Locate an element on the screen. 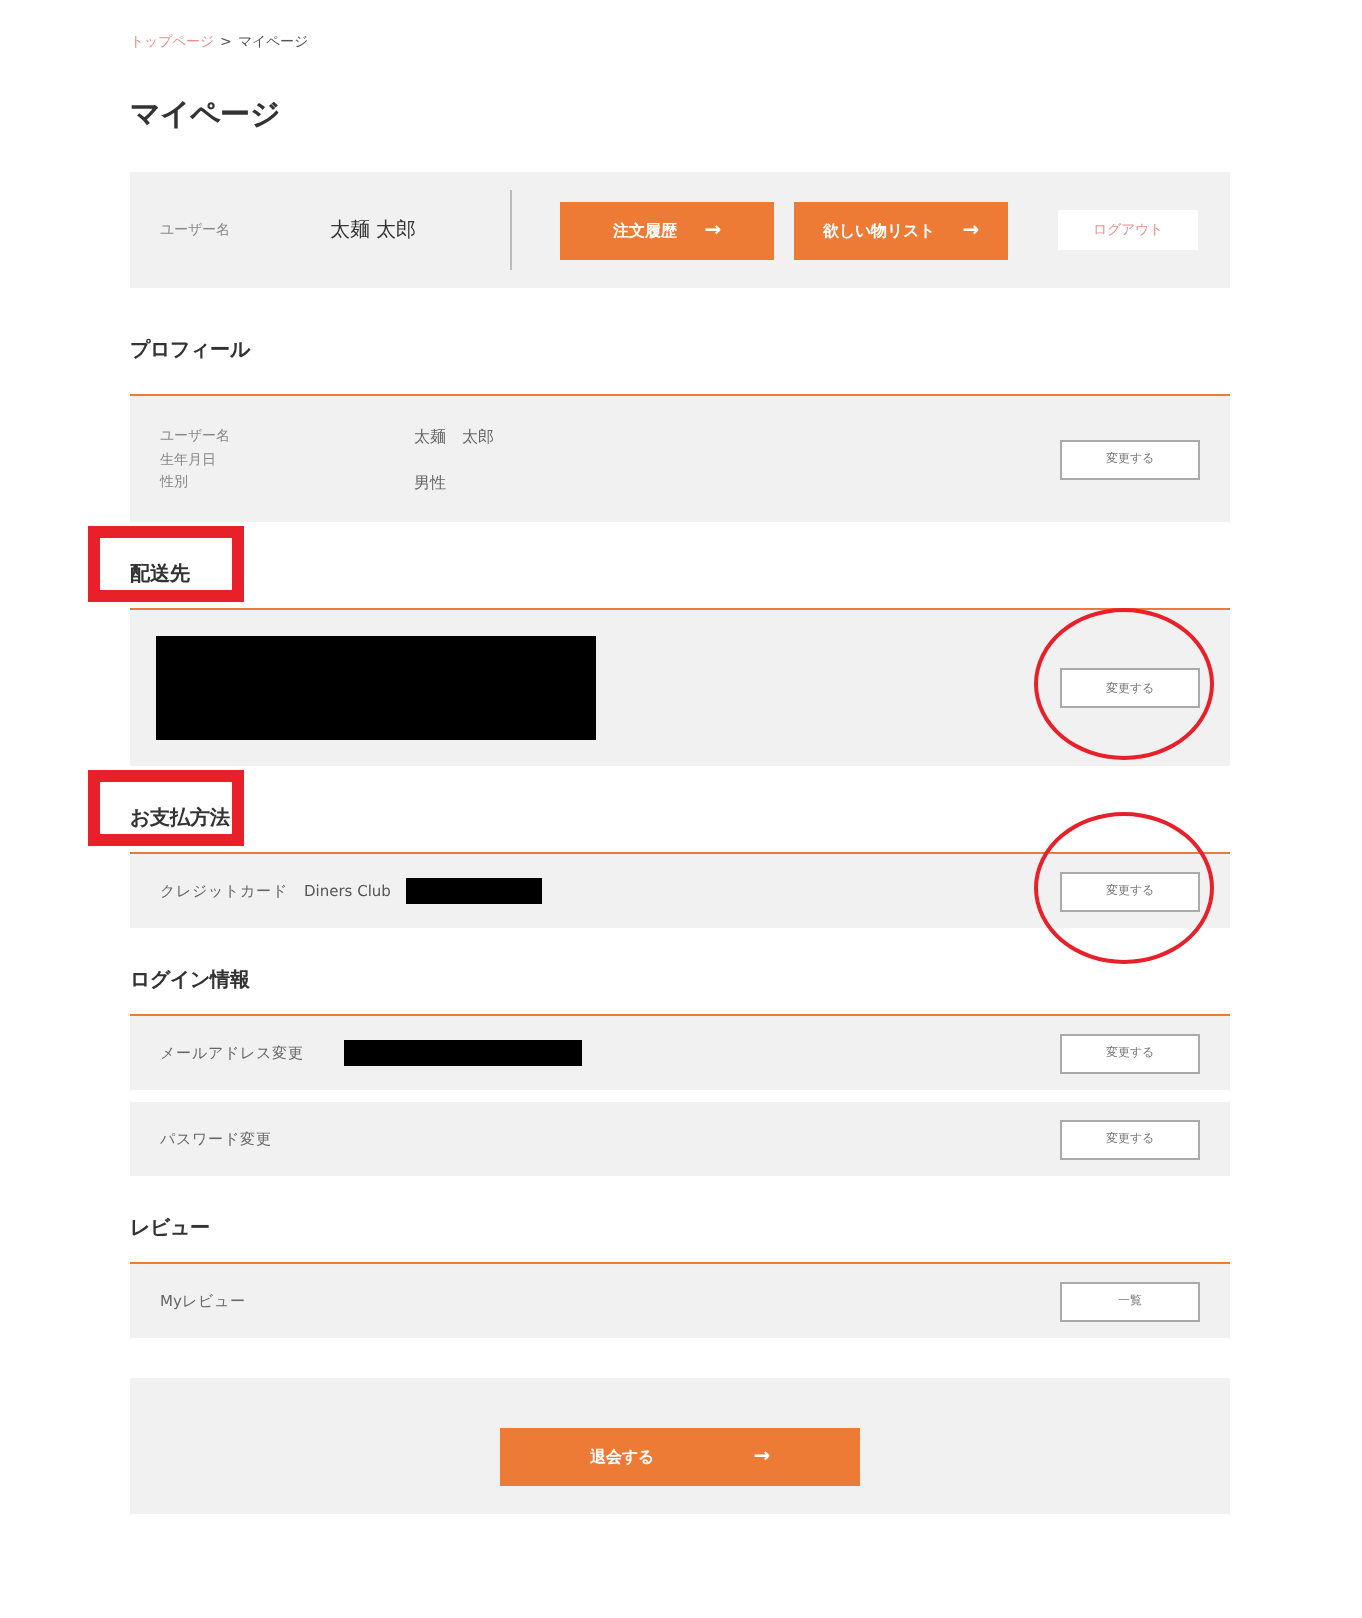 This screenshot has width=1362, height=1618. section-heading: プロフィール is located at coordinates (190, 349).